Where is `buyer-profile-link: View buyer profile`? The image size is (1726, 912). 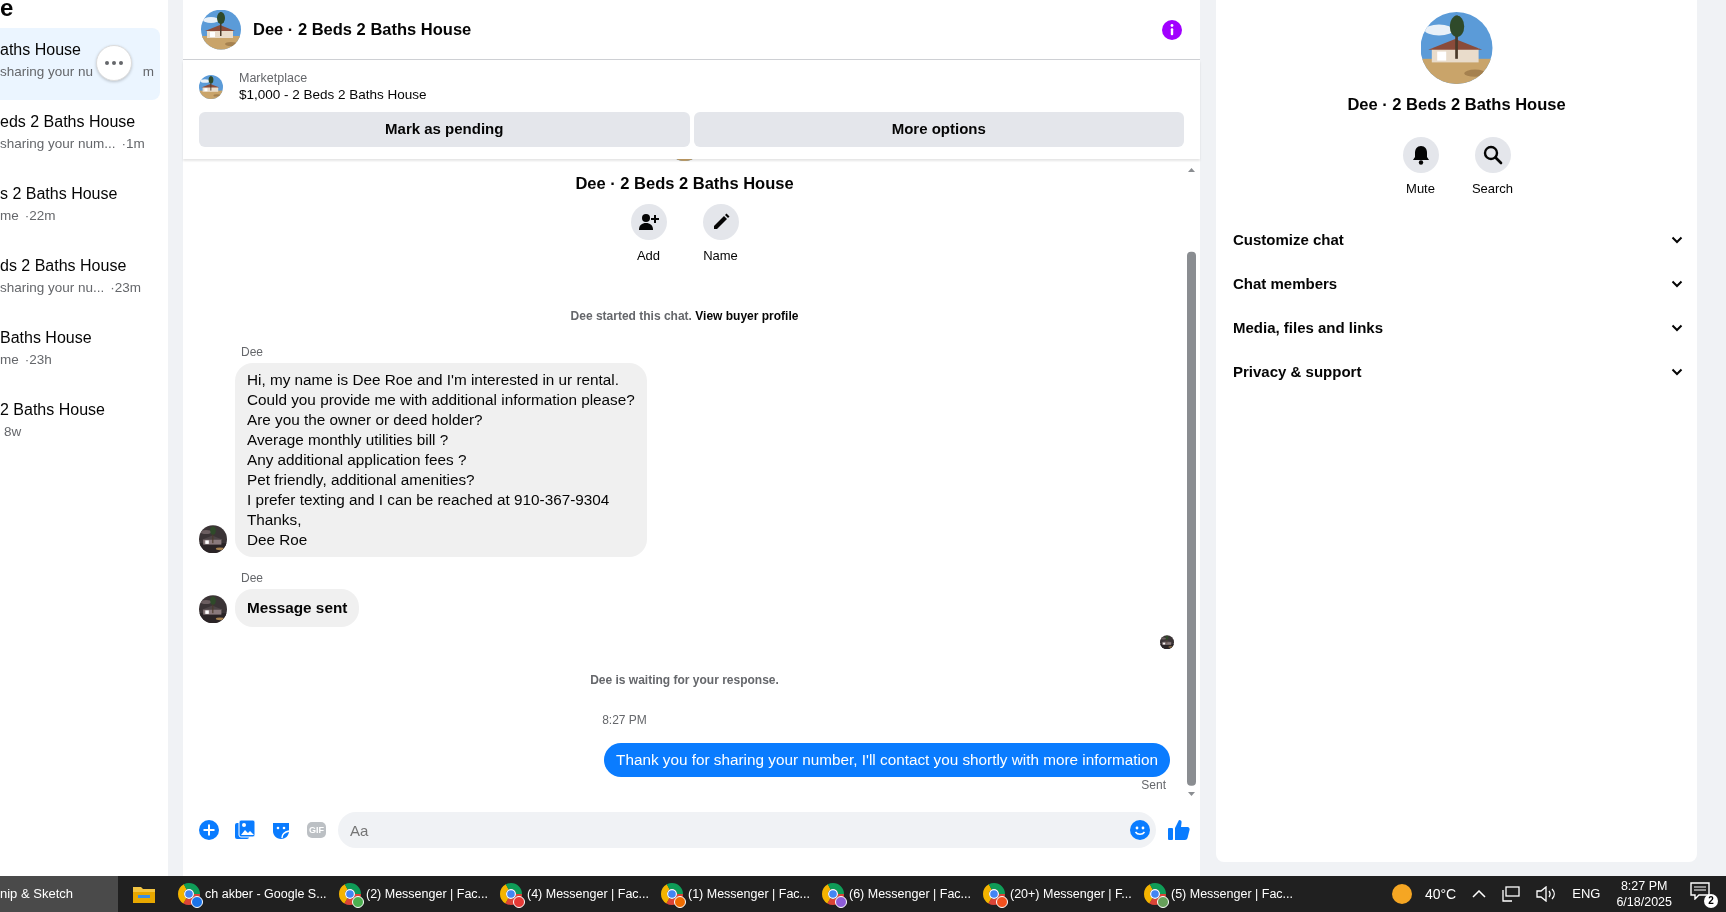 buyer-profile-link: View buyer profile is located at coordinates (747, 316).